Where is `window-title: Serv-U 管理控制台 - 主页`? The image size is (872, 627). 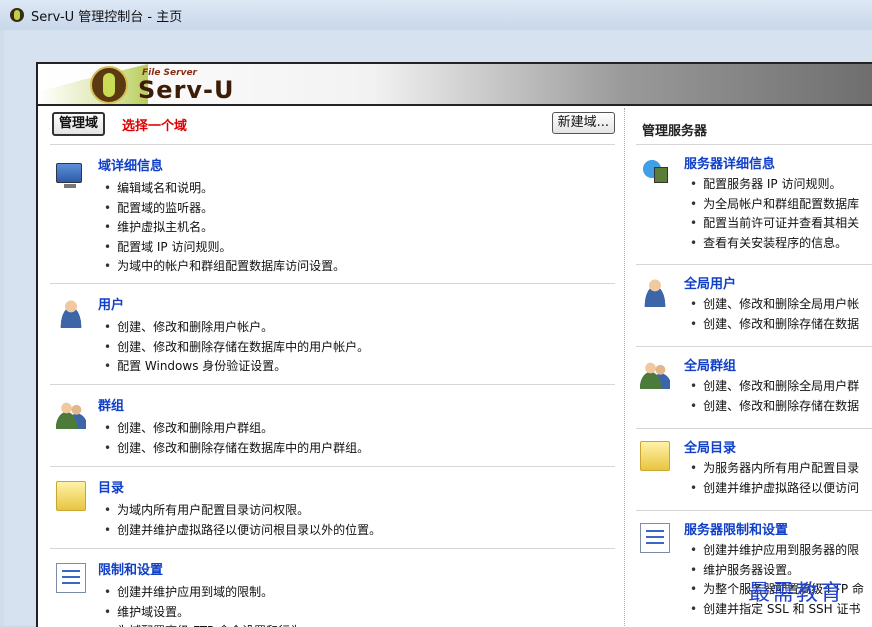
window-title: Serv-U 管理控制台 - 主页 is located at coordinates (107, 17).